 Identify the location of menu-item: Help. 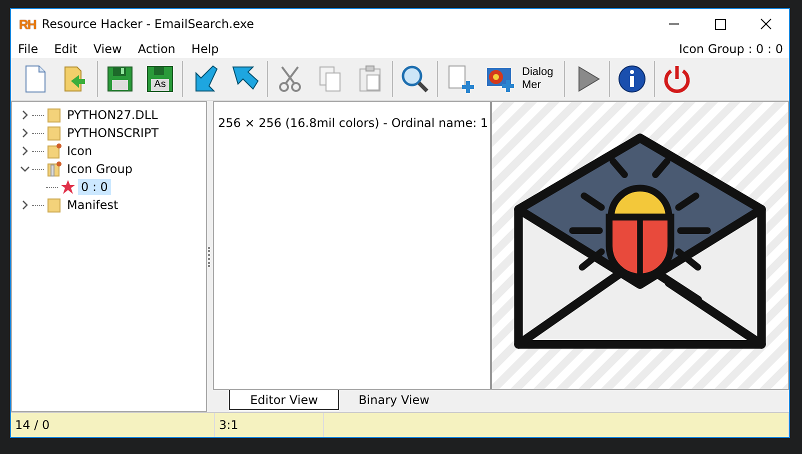
(205, 49).